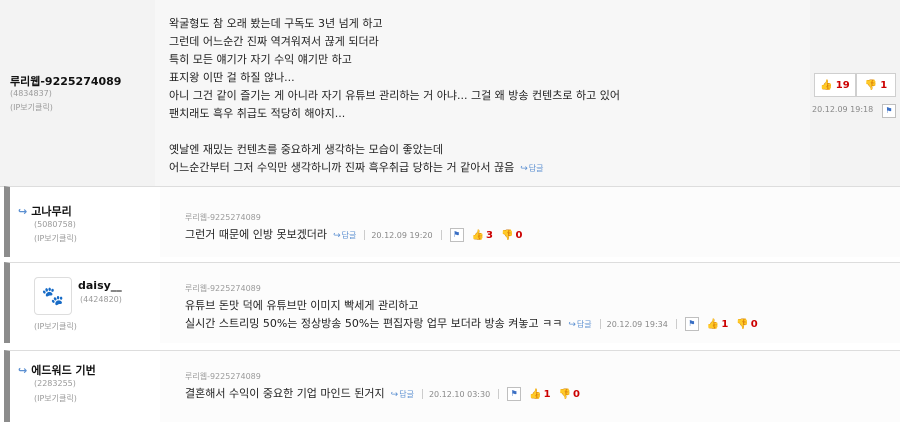  I want to click on avatar: 🐾, so click(53, 296).